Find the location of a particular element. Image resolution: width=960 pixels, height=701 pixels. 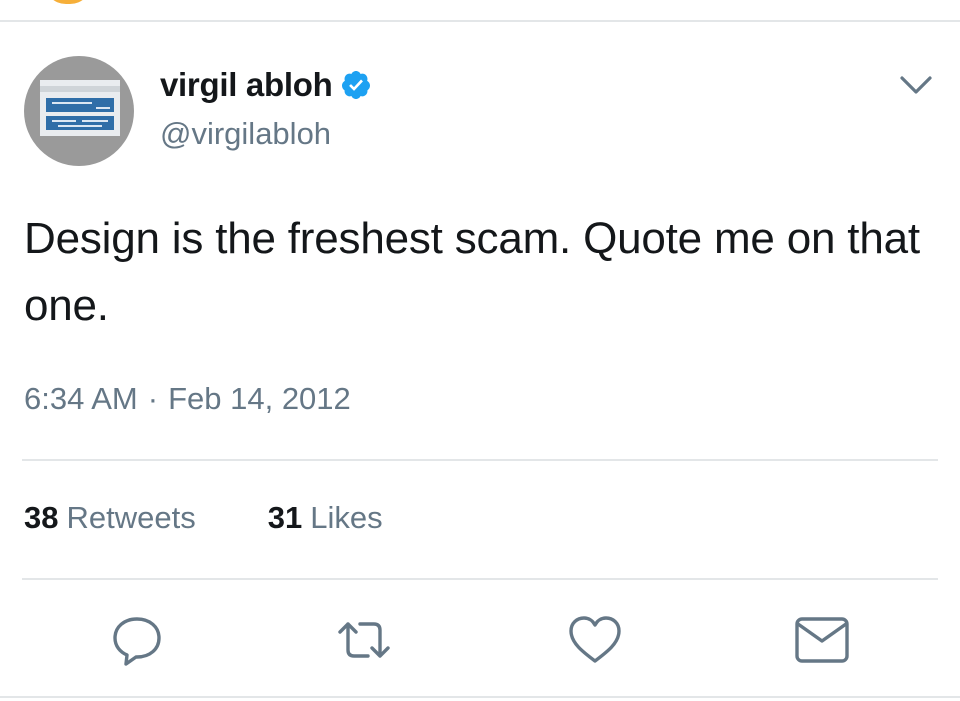

previous-avatar-edge is located at coordinates (68, 2).